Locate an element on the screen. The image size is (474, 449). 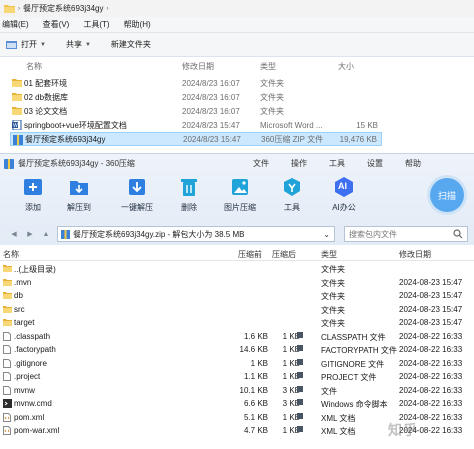
cell-cs: 1.1 KB is located at coordinates (255, 376).